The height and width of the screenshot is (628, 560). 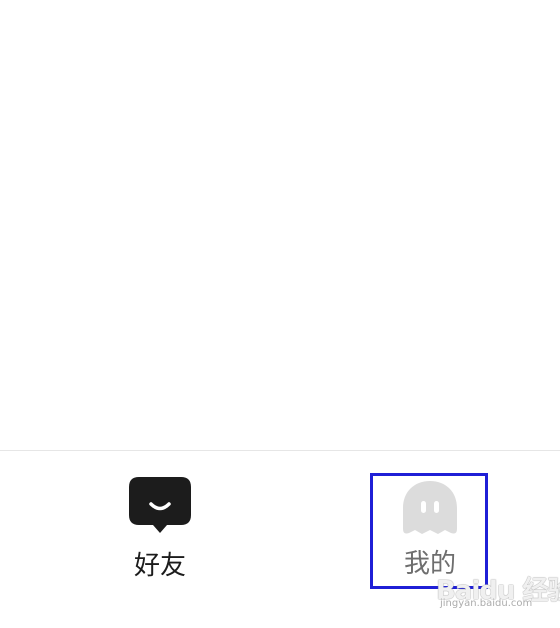 I want to click on tab-friends: 好友, so click(x=160, y=535).